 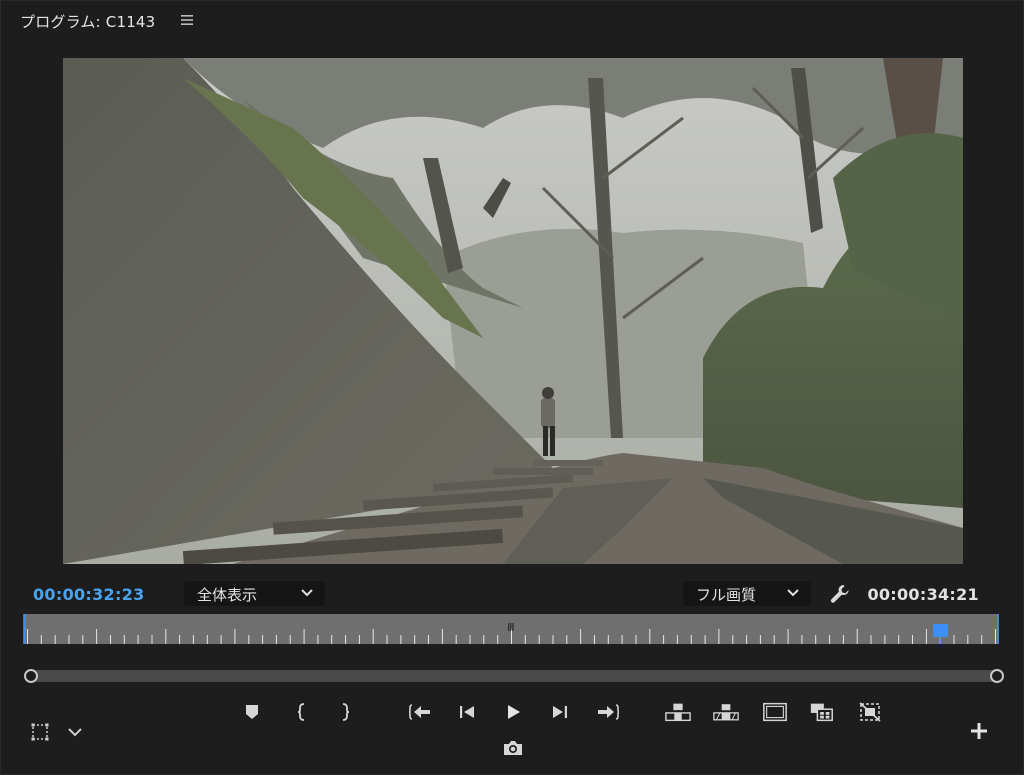 I want to click on duration-timecode: 00:00:34:21, so click(x=923, y=594).